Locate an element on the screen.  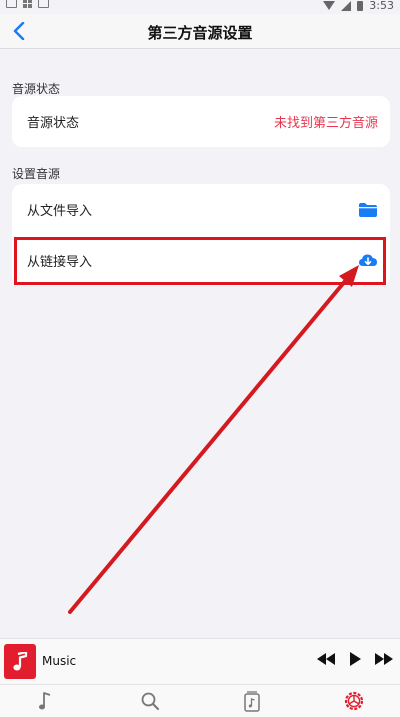
library-icon is located at coordinates (252, 701).